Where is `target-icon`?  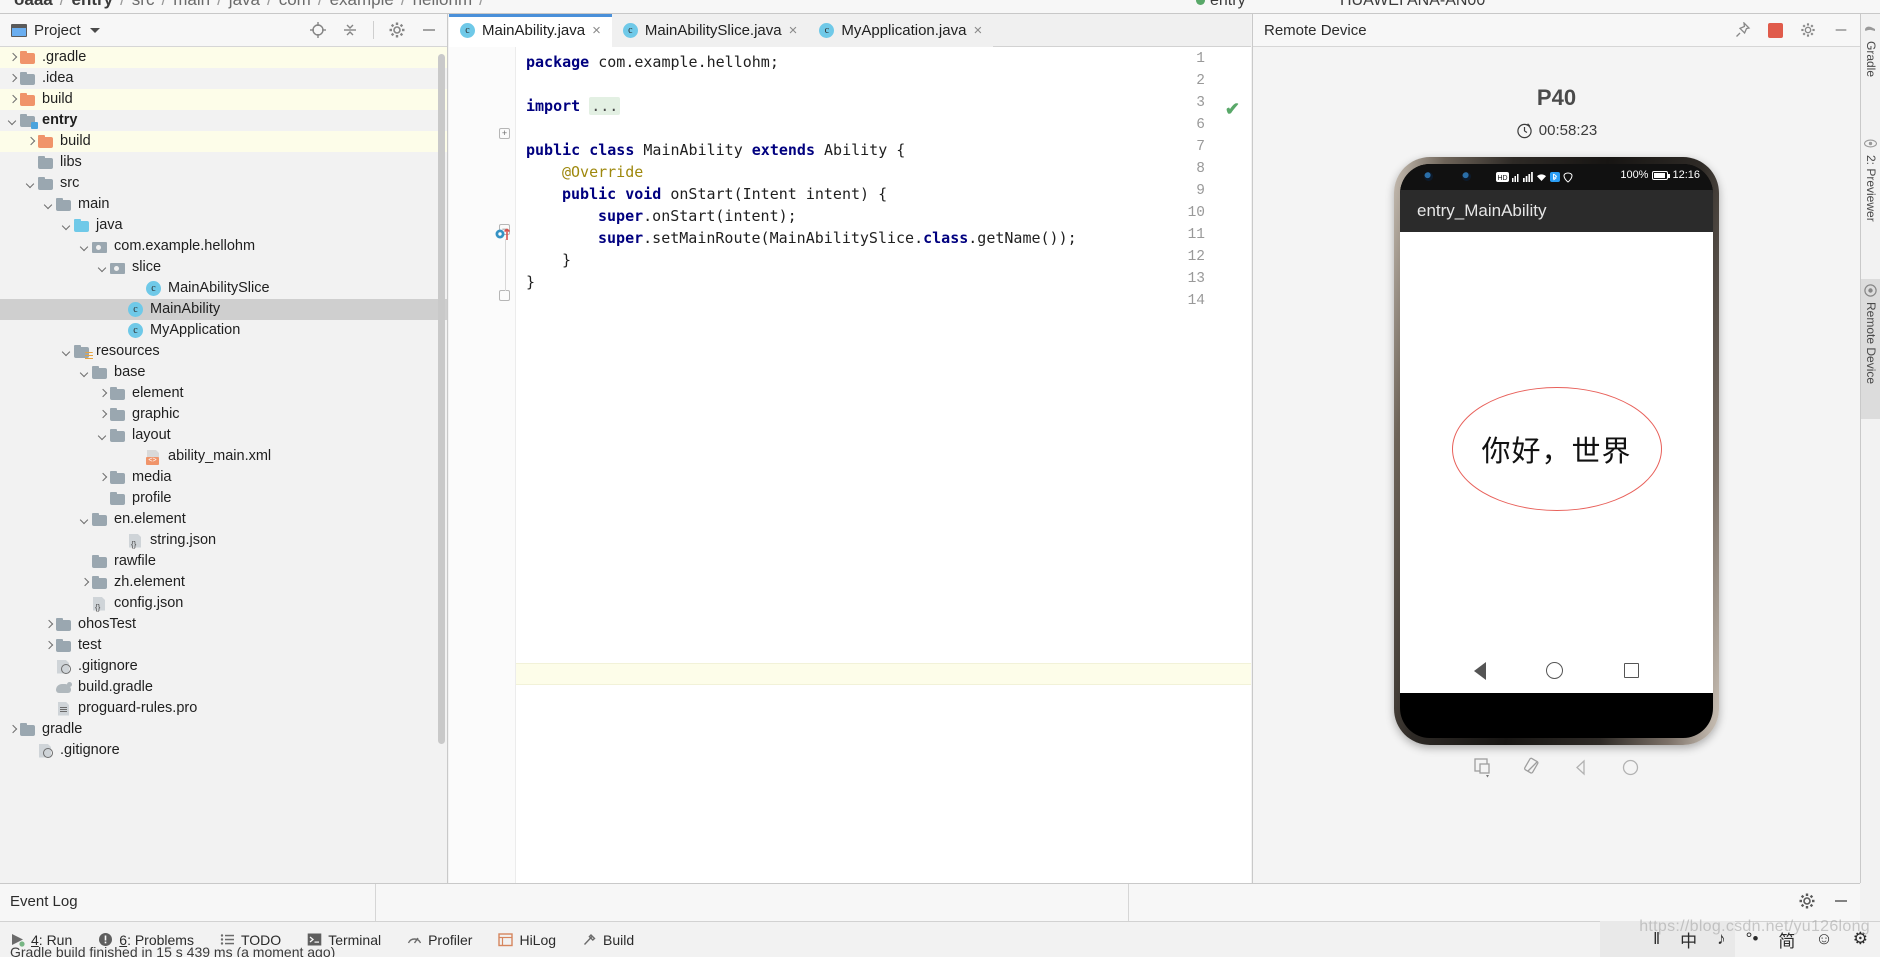 target-icon is located at coordinates (318, 30).